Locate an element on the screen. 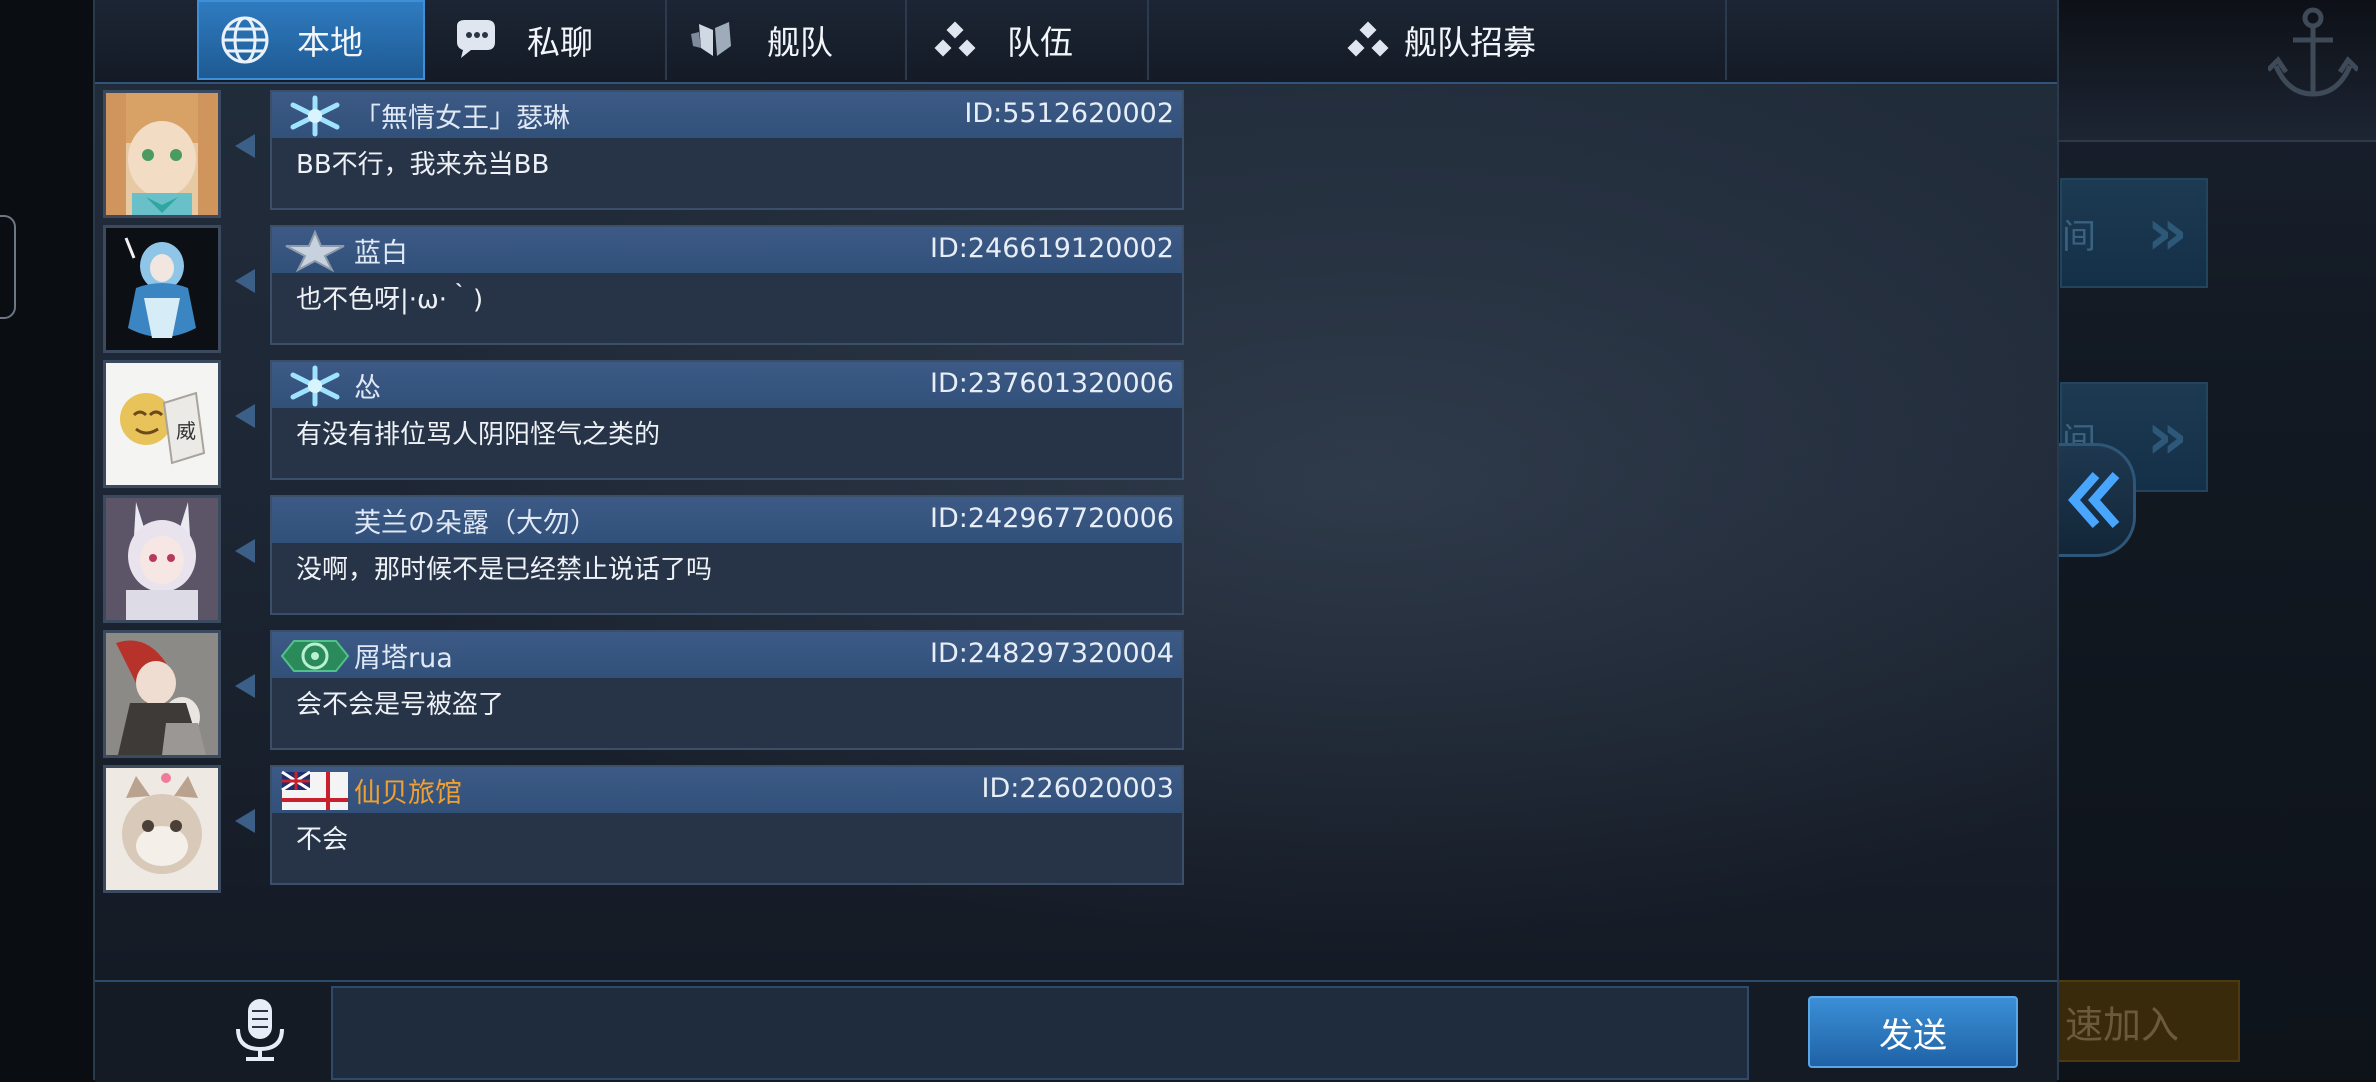  tab-private: 私聊 is located at coordinates (548, 40).